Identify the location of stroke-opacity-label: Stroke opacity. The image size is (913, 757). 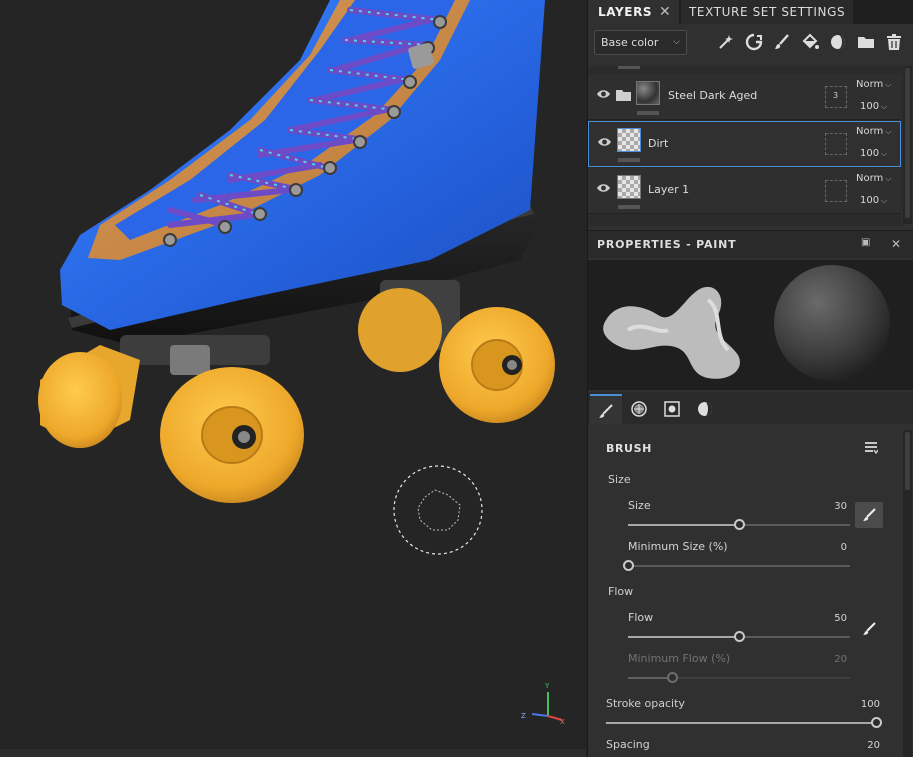
(645, 703).